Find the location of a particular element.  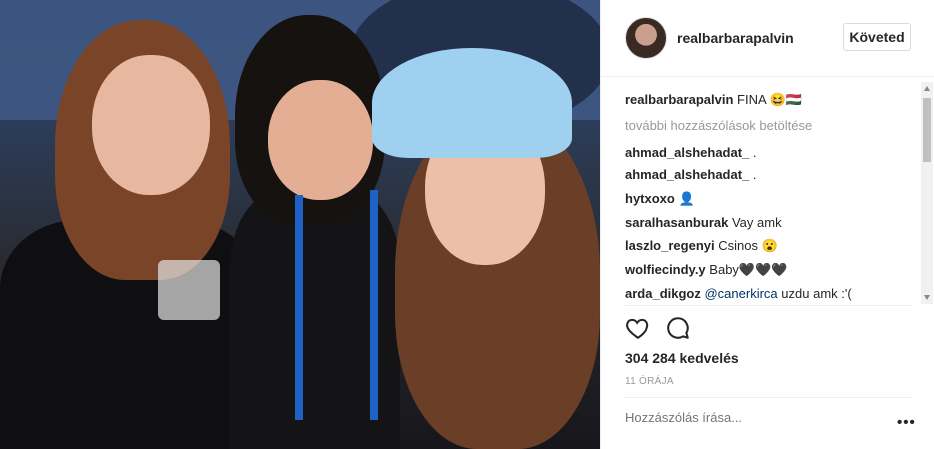

caption-username: realbarbarapalvin is located at coordinates (679, 99).